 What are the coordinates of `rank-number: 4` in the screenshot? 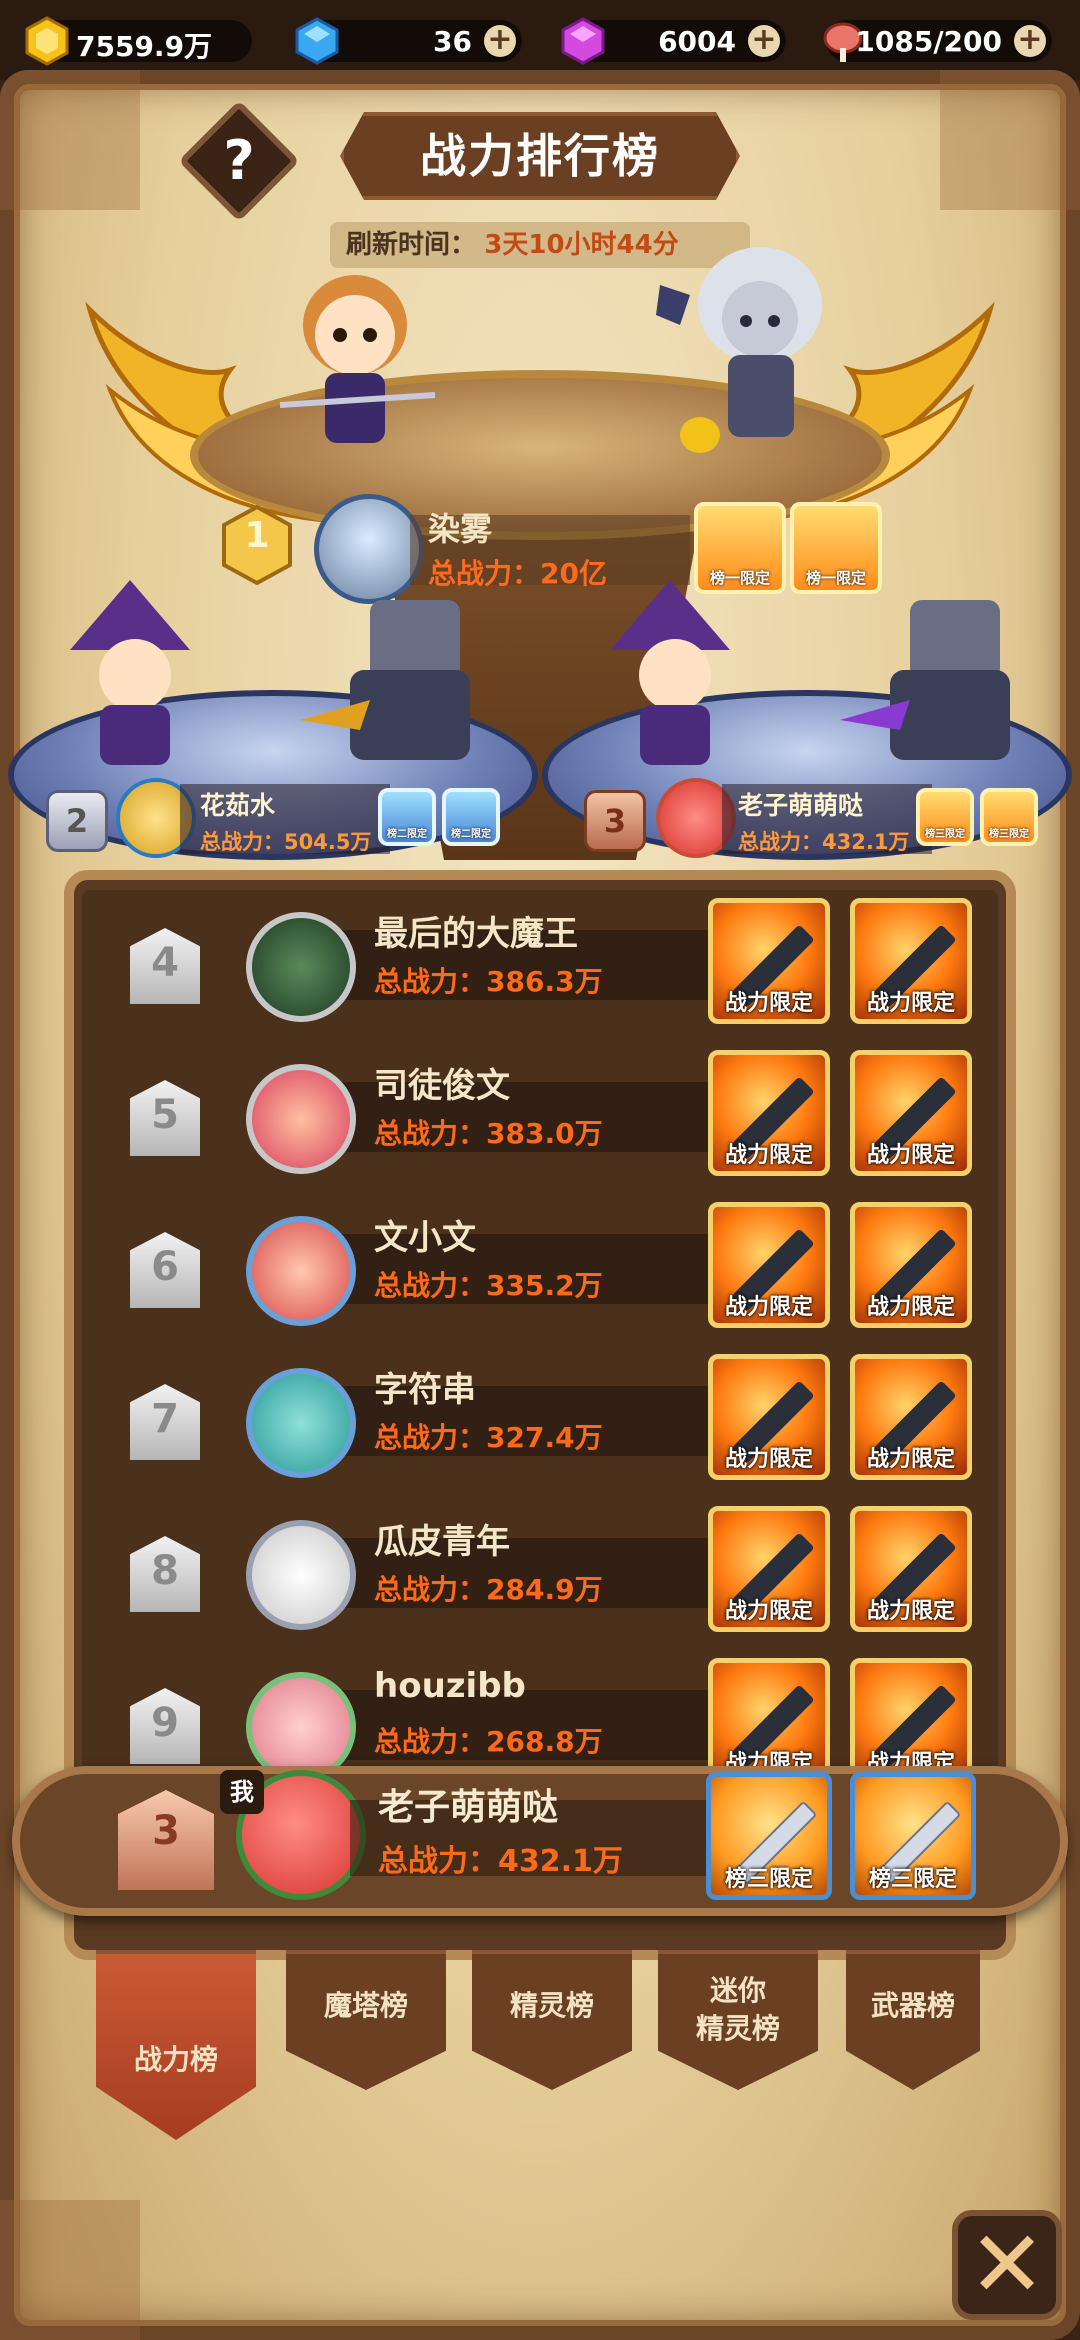 It's located at (165, 963).